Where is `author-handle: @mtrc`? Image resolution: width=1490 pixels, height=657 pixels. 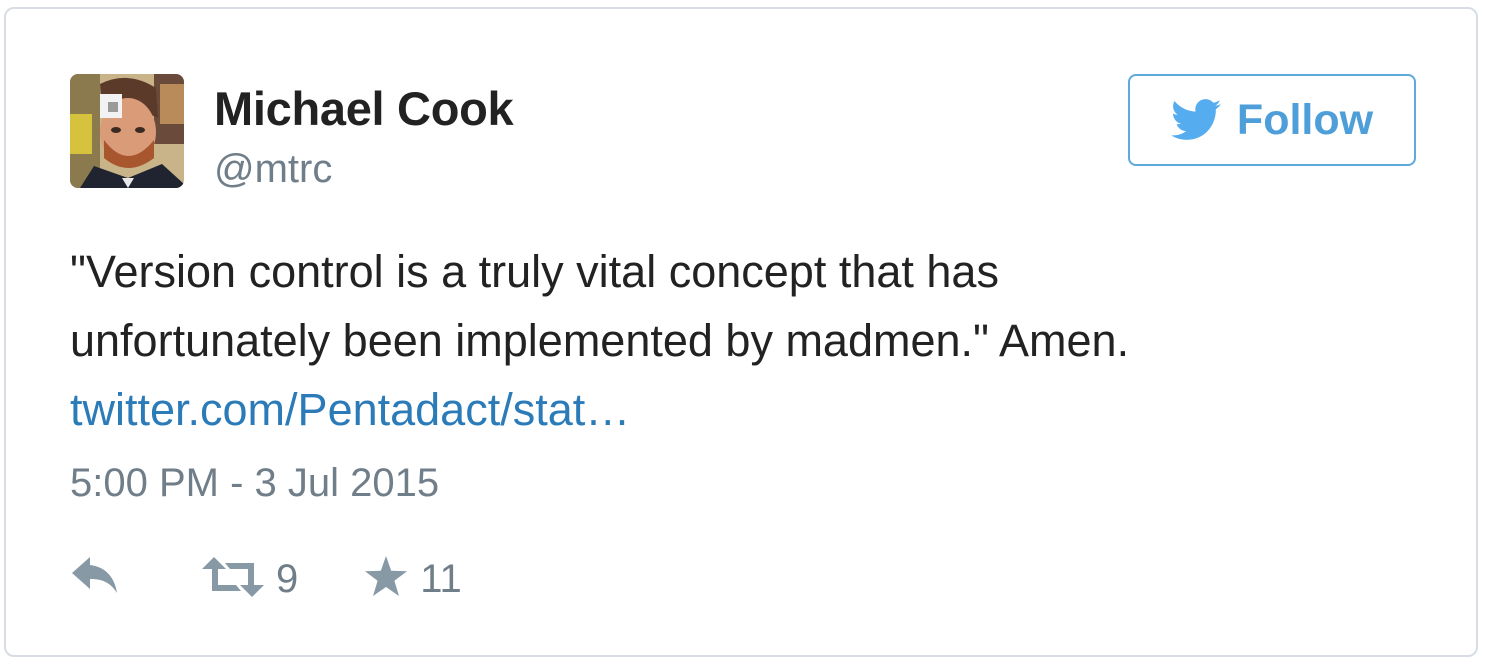 author-handle: @mtrc is located at coordinates (273, 169).